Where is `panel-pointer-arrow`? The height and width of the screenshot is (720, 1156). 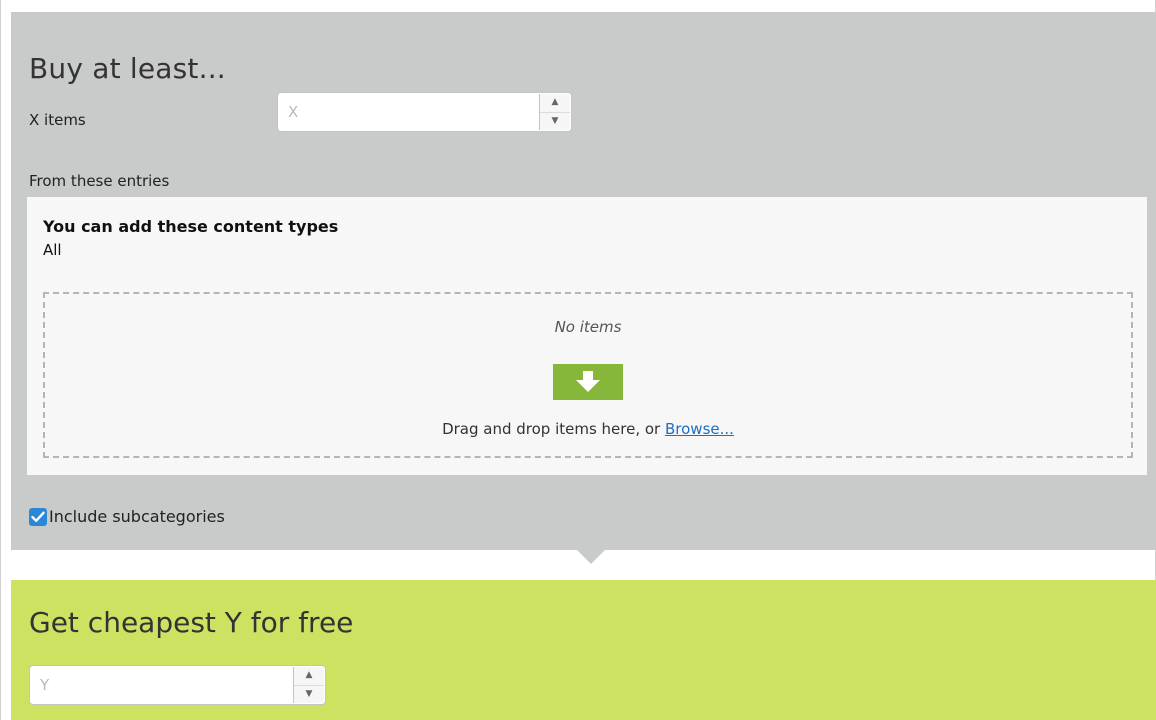 panel-pointer-arrow is located at coordinates (591, 557).